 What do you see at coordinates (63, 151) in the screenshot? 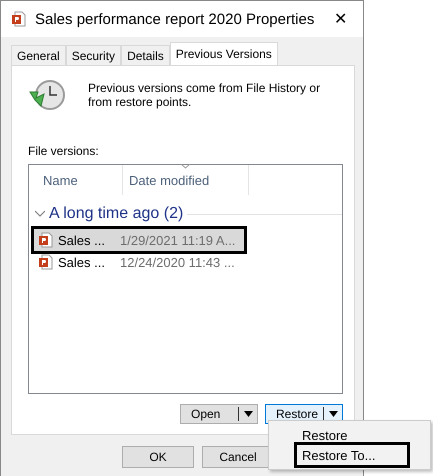
I see `file-versions-label: File versions:` at bounding box center [63, 151].